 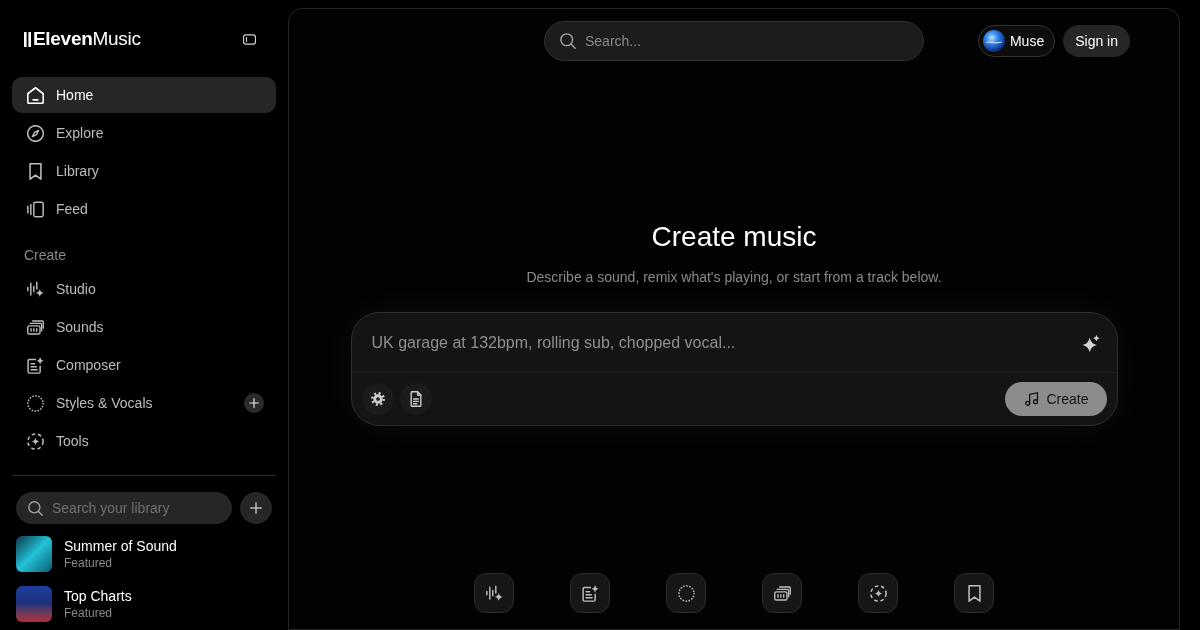 I want to click on page-title: Create music, so click(x=734, y=237).